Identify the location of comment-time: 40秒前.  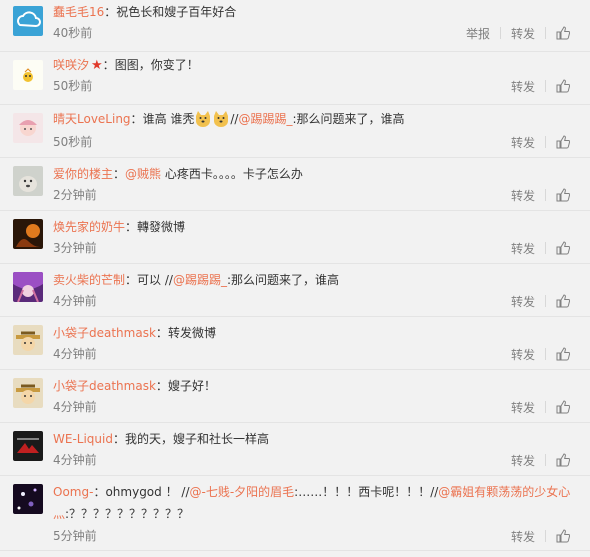
(73, 33).